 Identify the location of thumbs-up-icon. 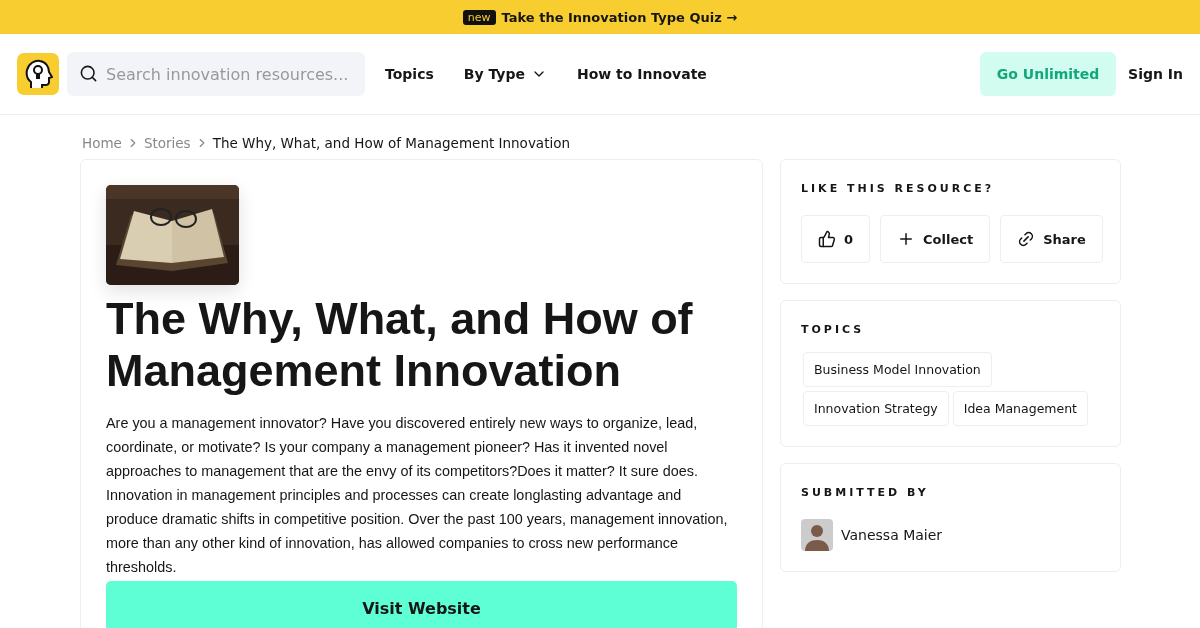
(827, 239).